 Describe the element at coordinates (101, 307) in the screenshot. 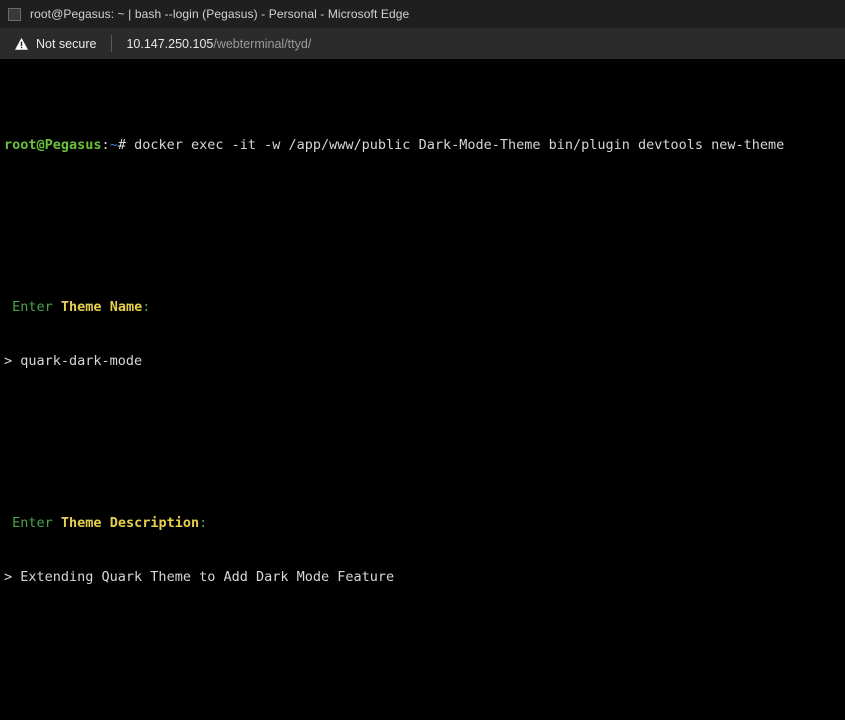

I see `prompt-label: Theme Name` at that location.